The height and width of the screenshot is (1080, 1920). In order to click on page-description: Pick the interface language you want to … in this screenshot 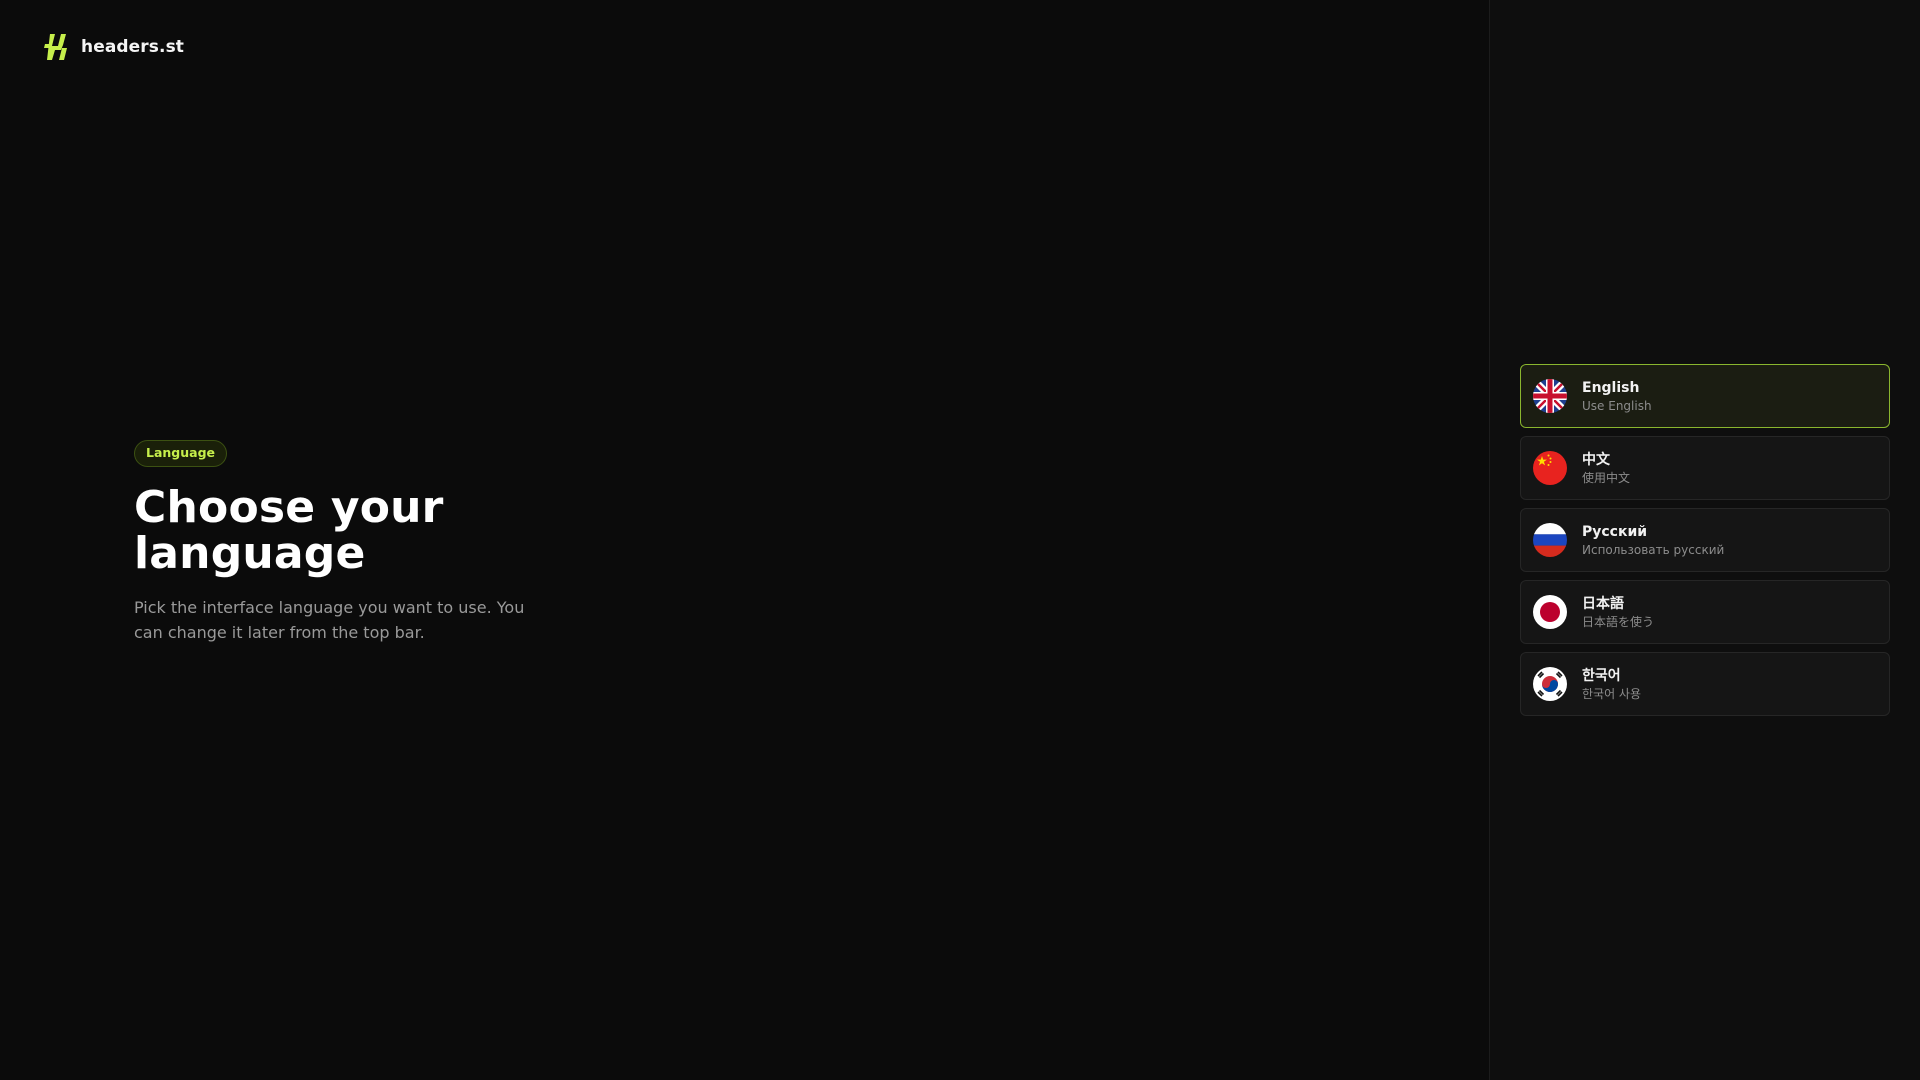, I will do `click(329, 620)`.